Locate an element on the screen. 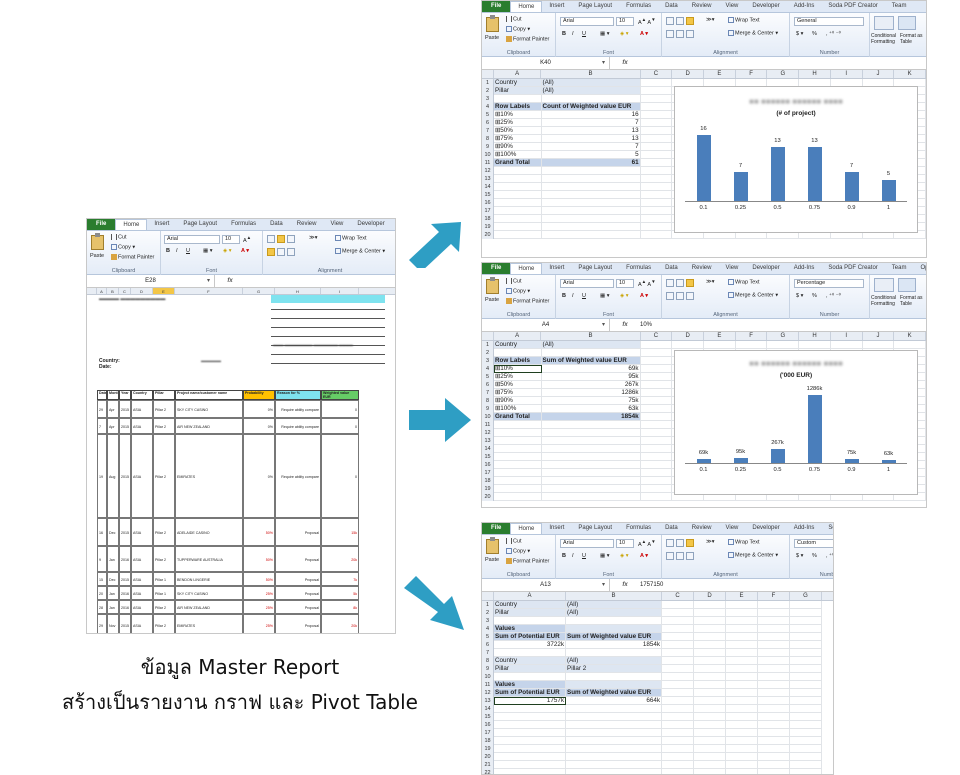  tab-insert: Insert is located at coordinates (161, 224).